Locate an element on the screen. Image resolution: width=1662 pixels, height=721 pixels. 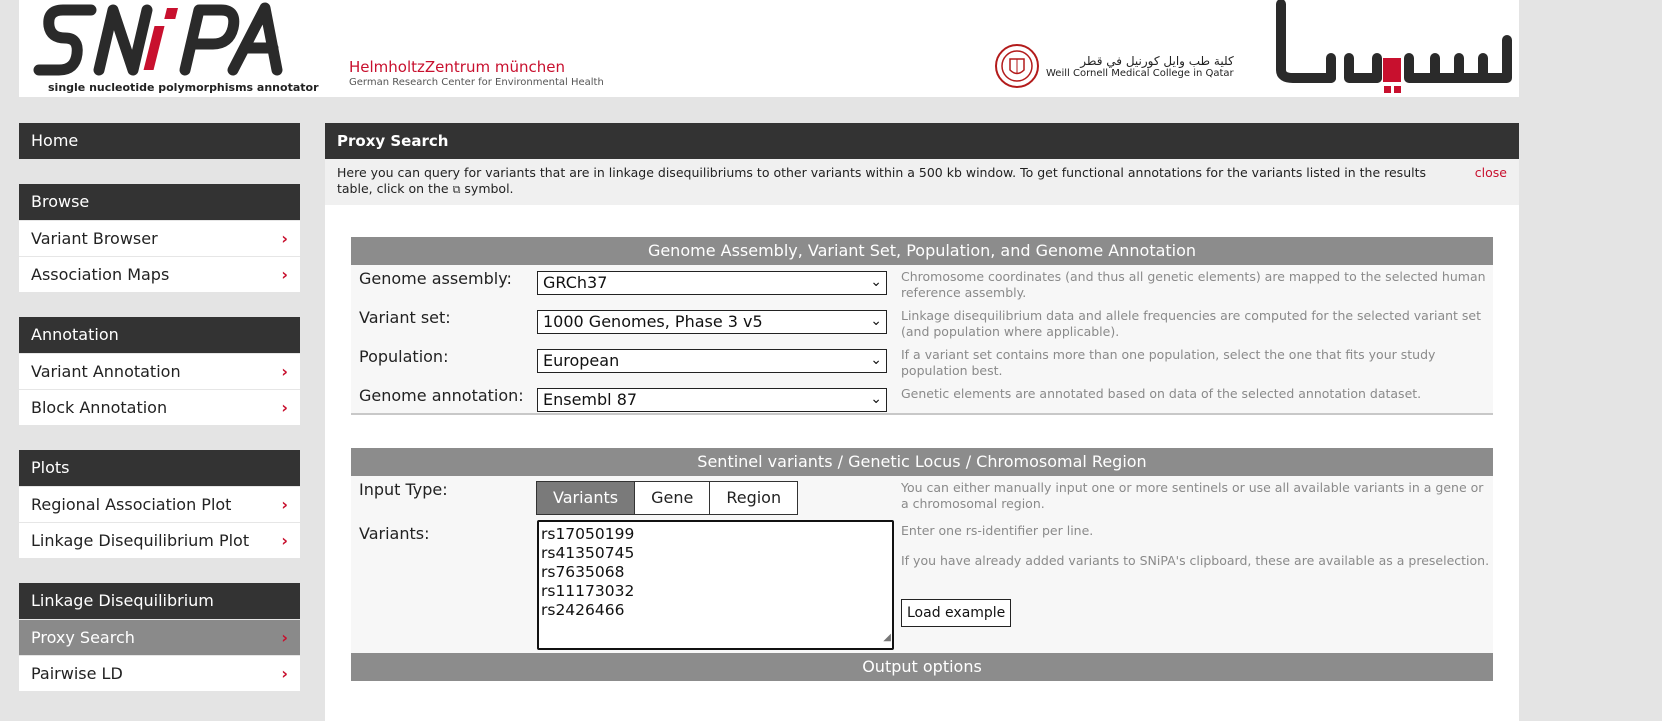
population-label: Population: is located at coordinates (404, 356).